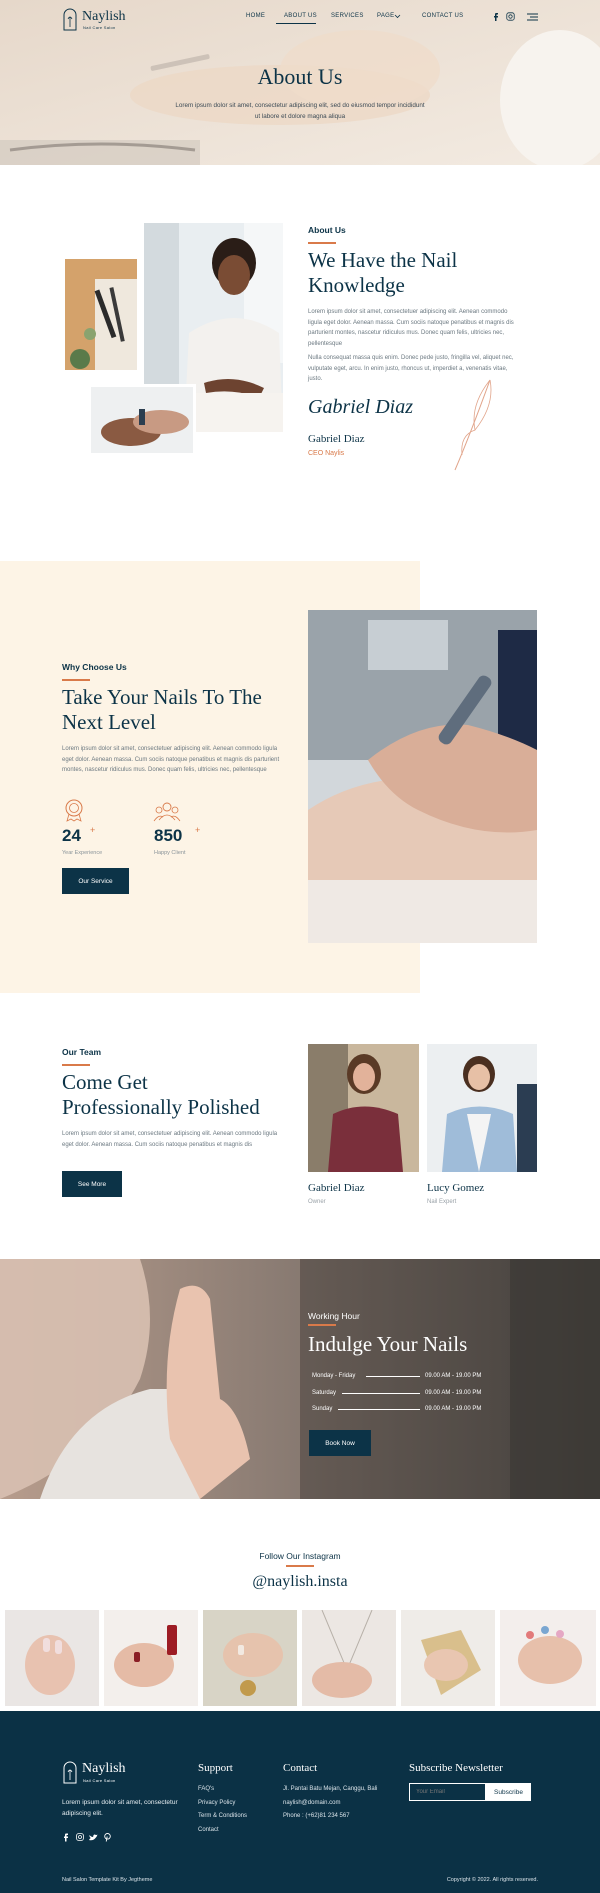 The height and width of the screenshot is (1893, 600). Describe the element at coordinates (167, 812) in the screenshot. I see `team-icon` at that location.